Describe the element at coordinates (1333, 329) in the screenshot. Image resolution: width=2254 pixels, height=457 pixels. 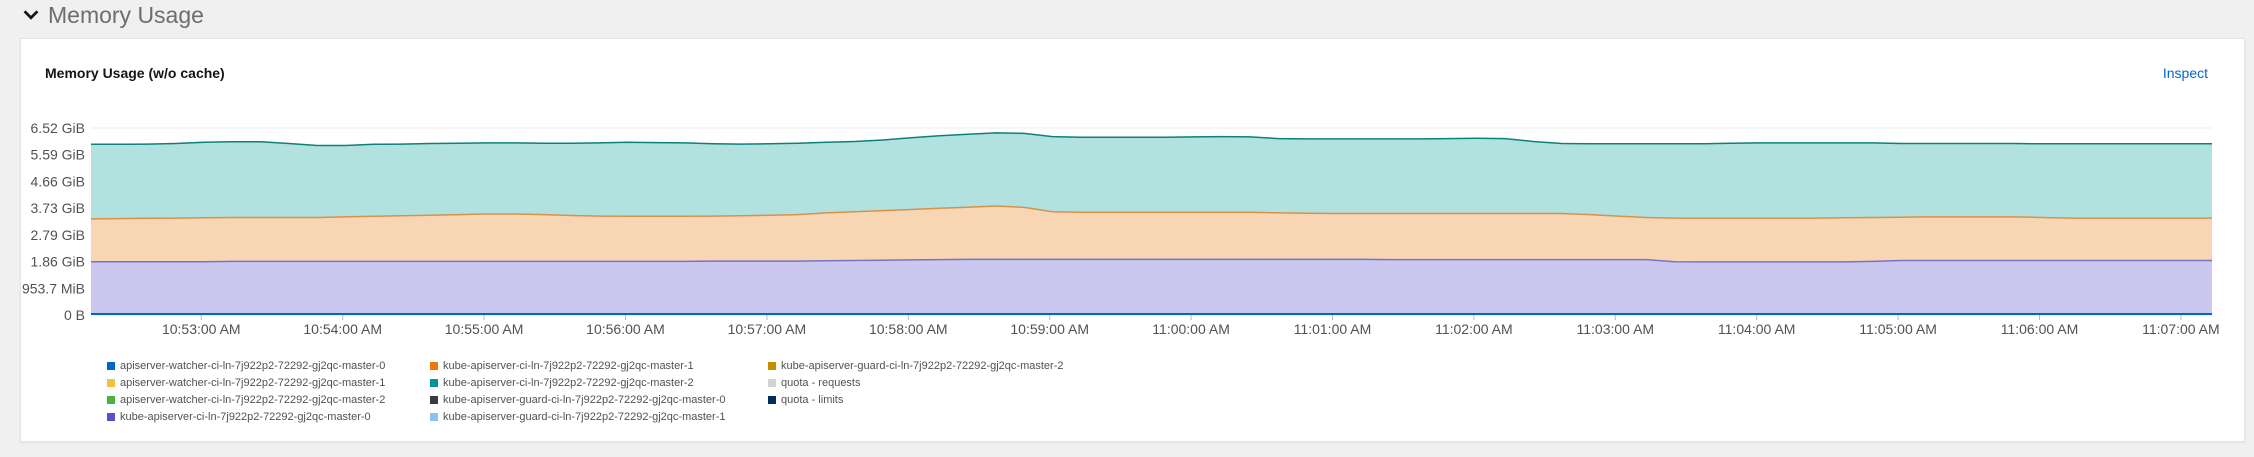
I see `x-tick-label: 11:01:00 AM` at that location.